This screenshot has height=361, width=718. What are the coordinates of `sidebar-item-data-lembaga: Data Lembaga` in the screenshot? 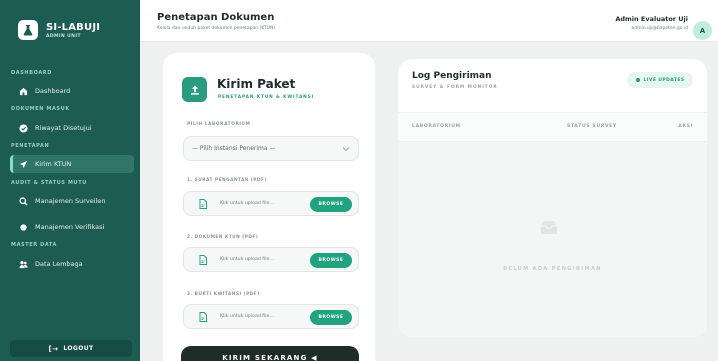 It's located at (72, 264).